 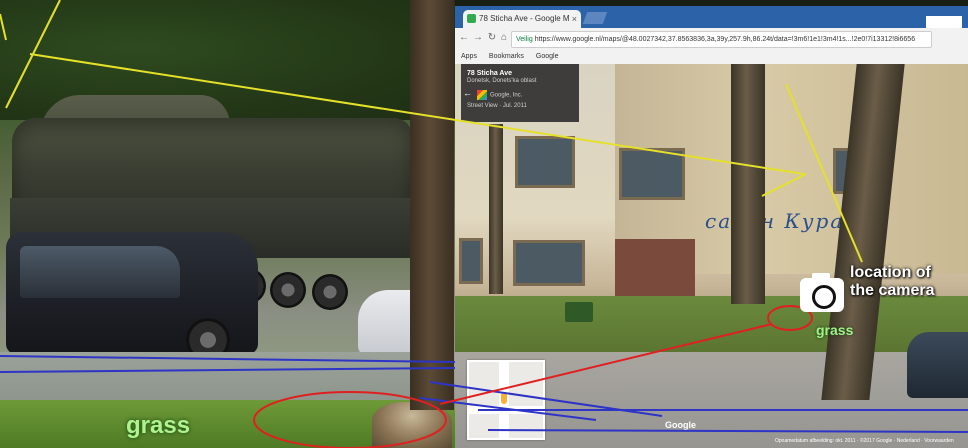 What do you see at coordinates (711, 57) in the screenshot?
I see `bookmarks-bar: Apps Bookmarks Google` at bounding box center [711, 57].